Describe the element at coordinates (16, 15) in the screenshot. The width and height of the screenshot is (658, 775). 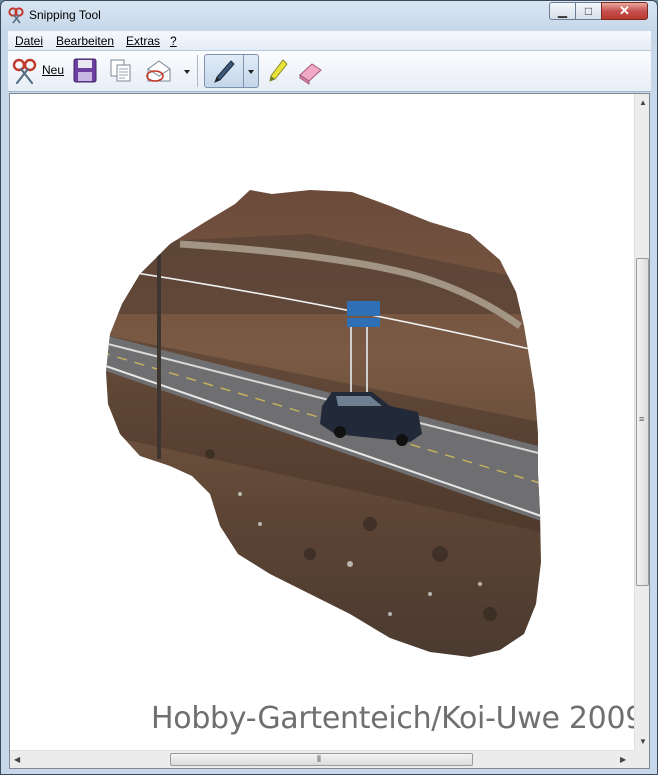
I see `app-icon` at that location.